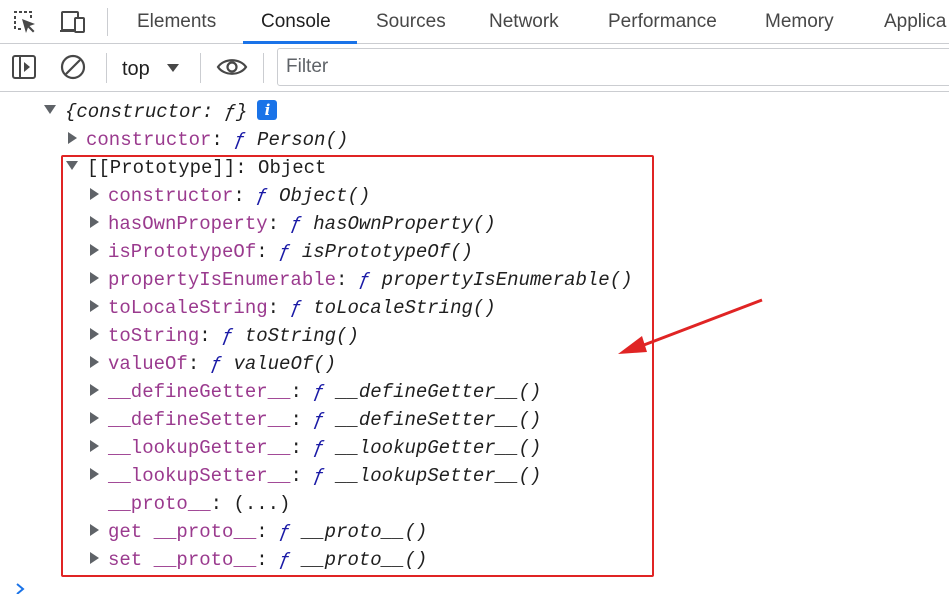 The height and width of the screenshot is (594, 949). Describe the element at coordinates (149, 140) in the screenshot. I see `property-key: constructor` at that location.